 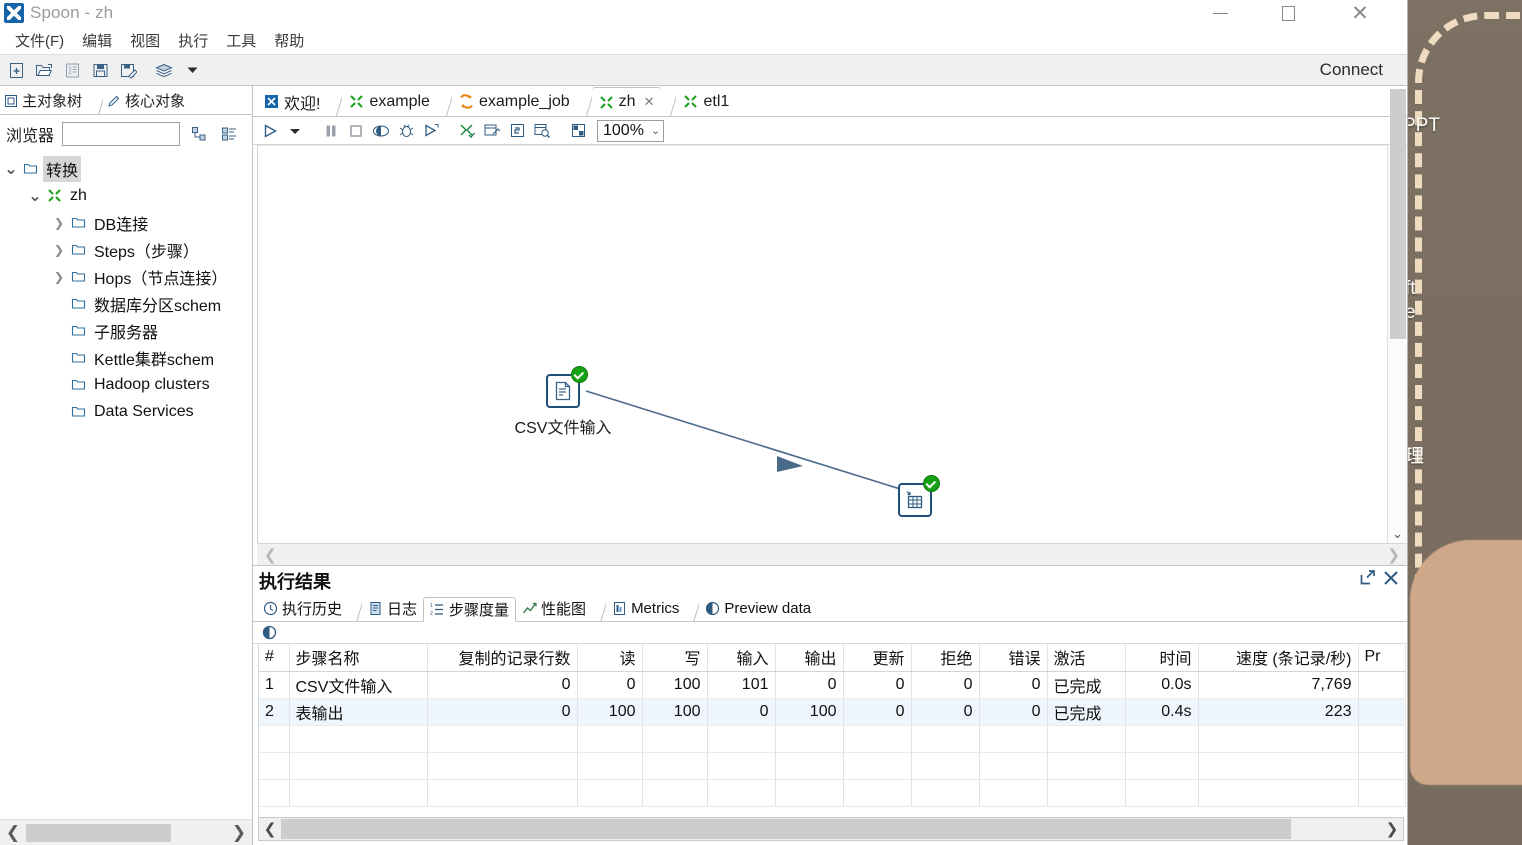 I want to click on editor-tab-close-icon: ✕, so click(x=649, y=102).